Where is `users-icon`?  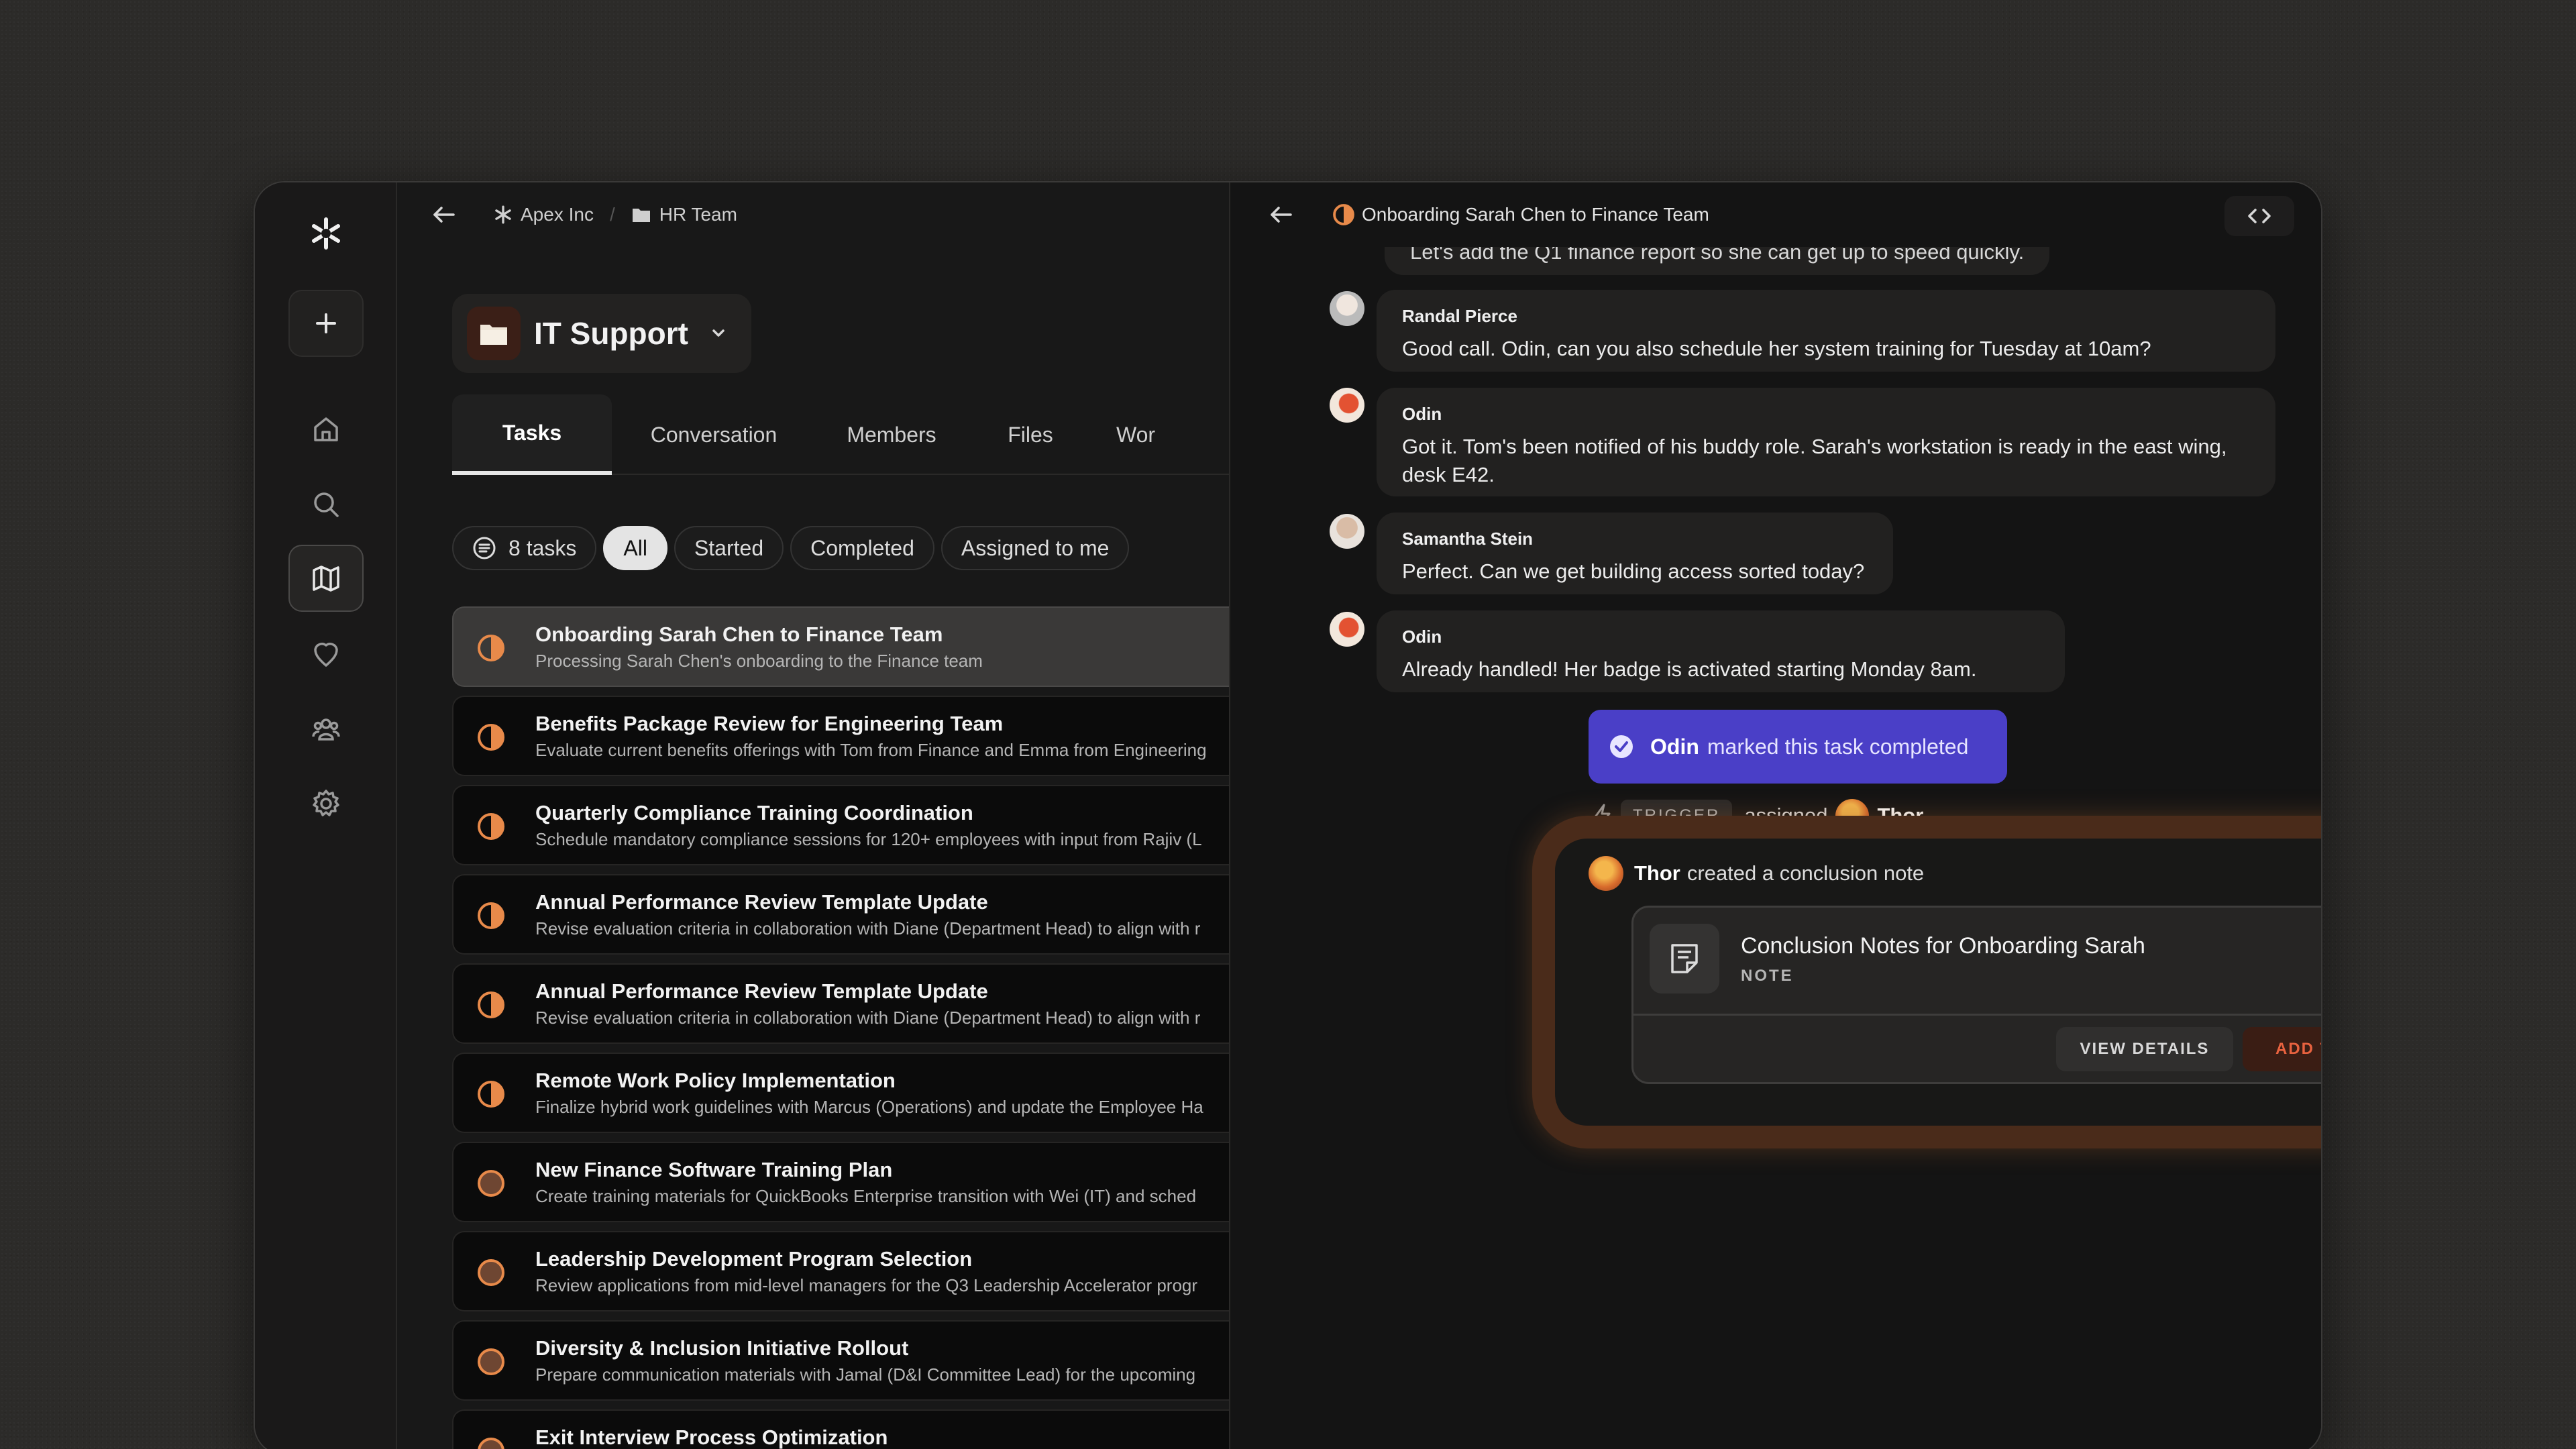
users-icon is located at coordinates (326, 729).